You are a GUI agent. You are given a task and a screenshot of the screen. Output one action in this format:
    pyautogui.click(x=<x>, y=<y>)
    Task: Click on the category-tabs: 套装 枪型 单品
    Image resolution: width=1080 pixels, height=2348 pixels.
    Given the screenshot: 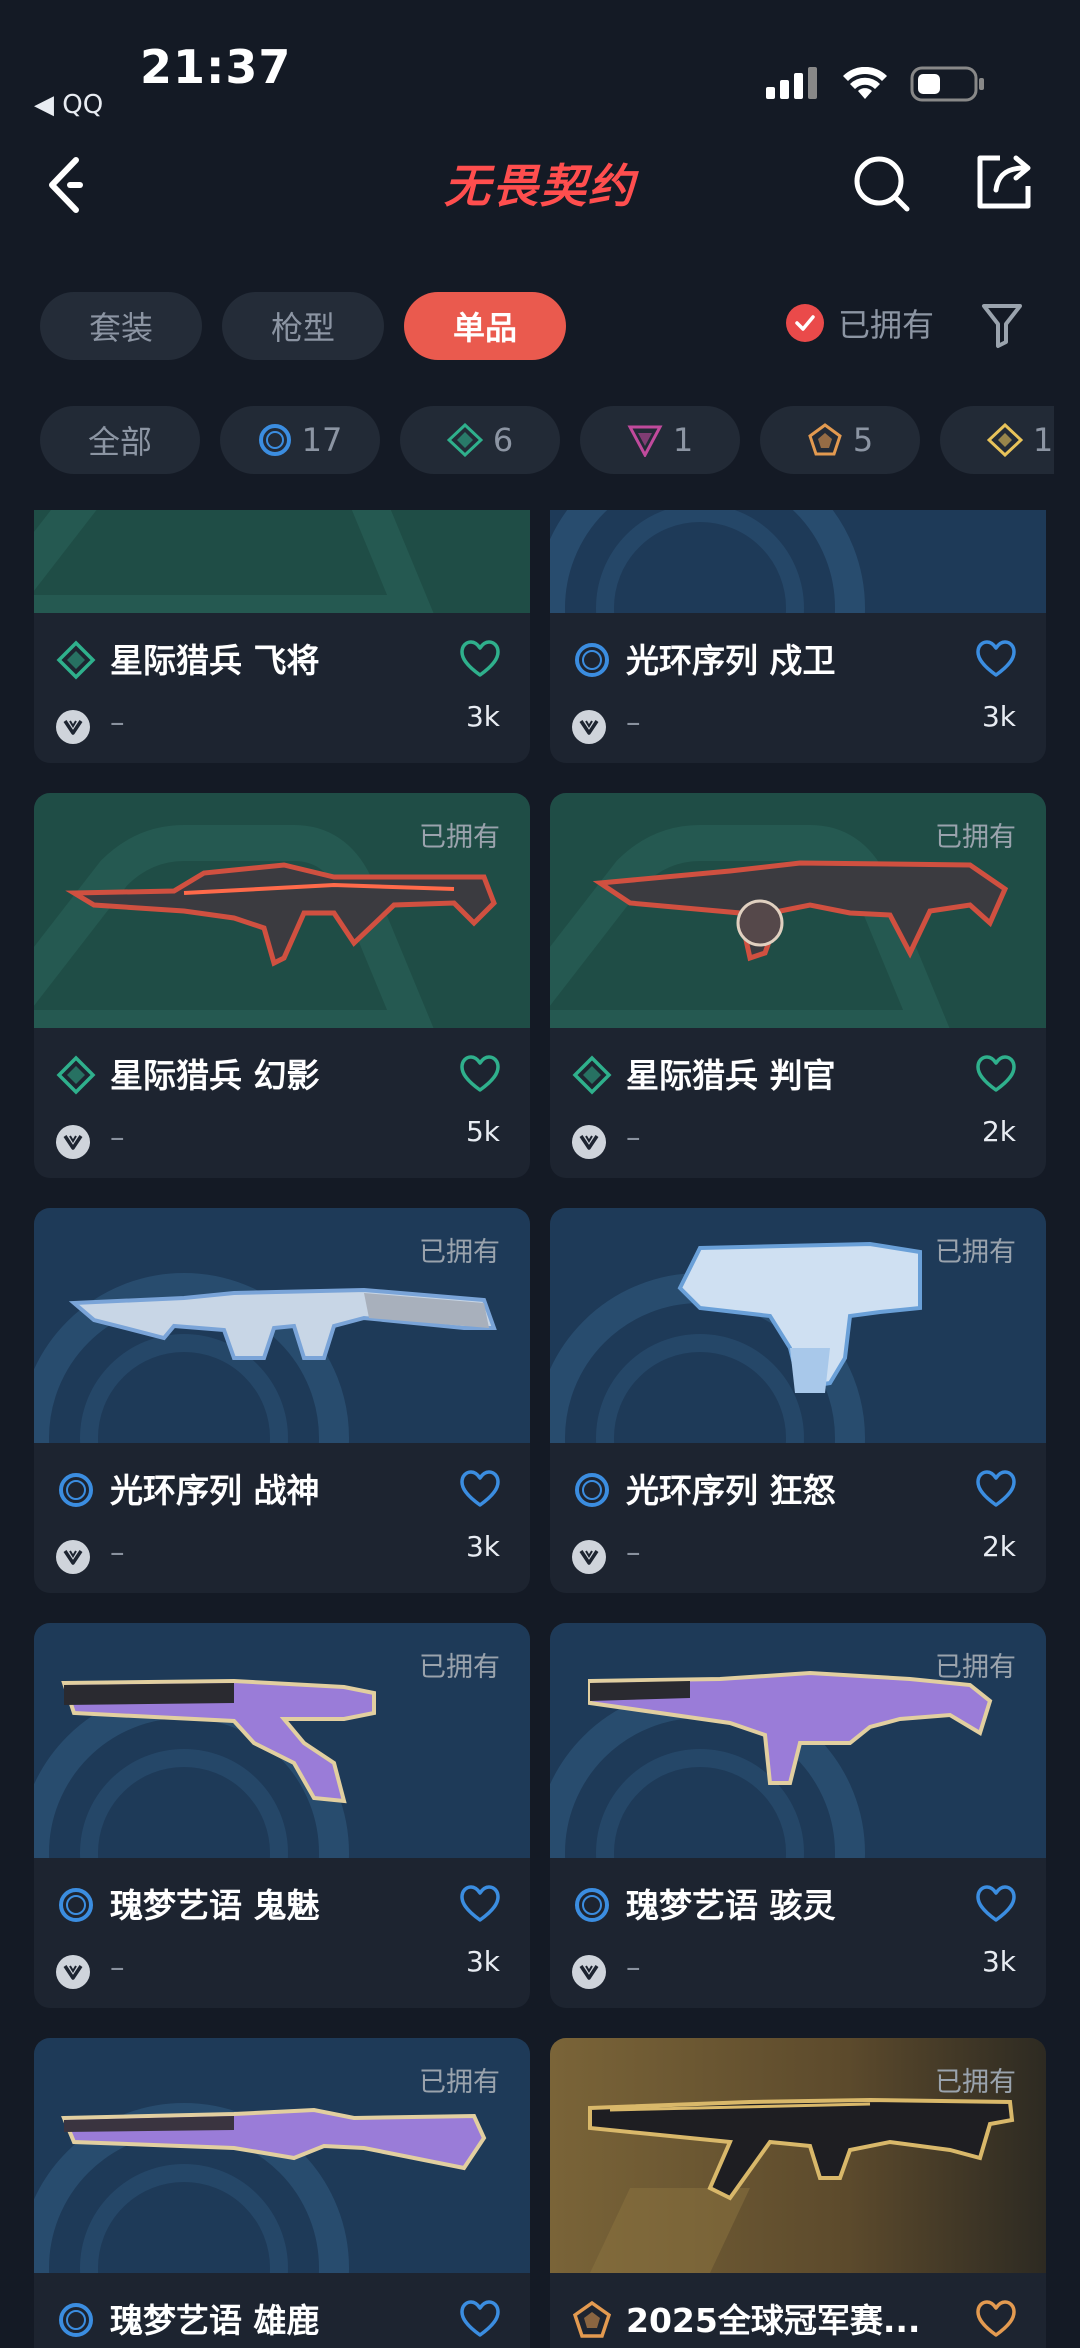 What is the action you would take?
    pyautogui.click(x=303, y=326)
    